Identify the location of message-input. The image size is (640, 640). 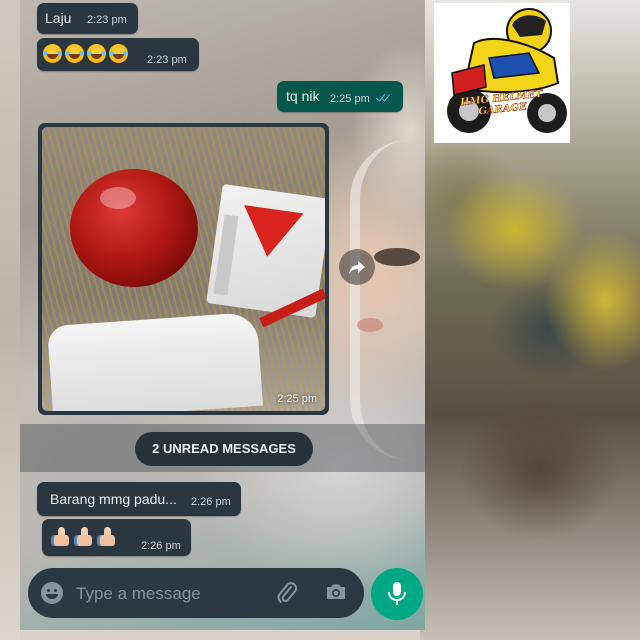
(166, 594).